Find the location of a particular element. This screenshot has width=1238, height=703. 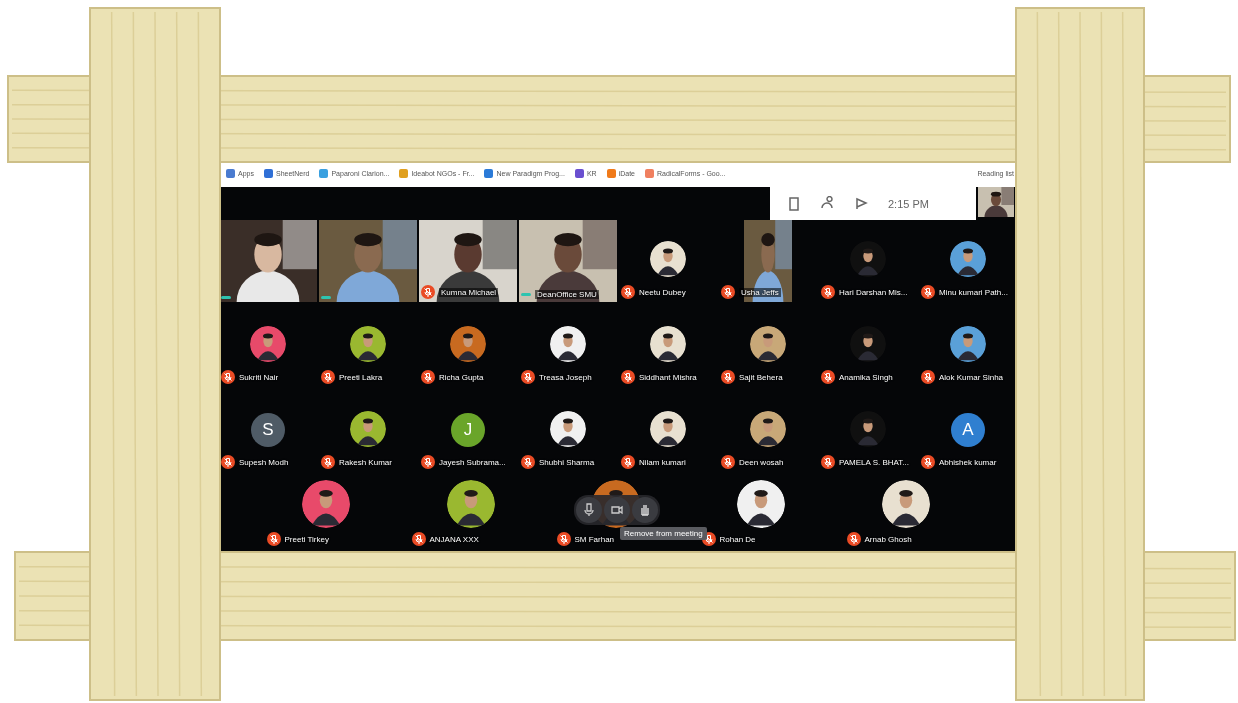

participant-name: Kumna Michael is located at coordinates (469, 292).